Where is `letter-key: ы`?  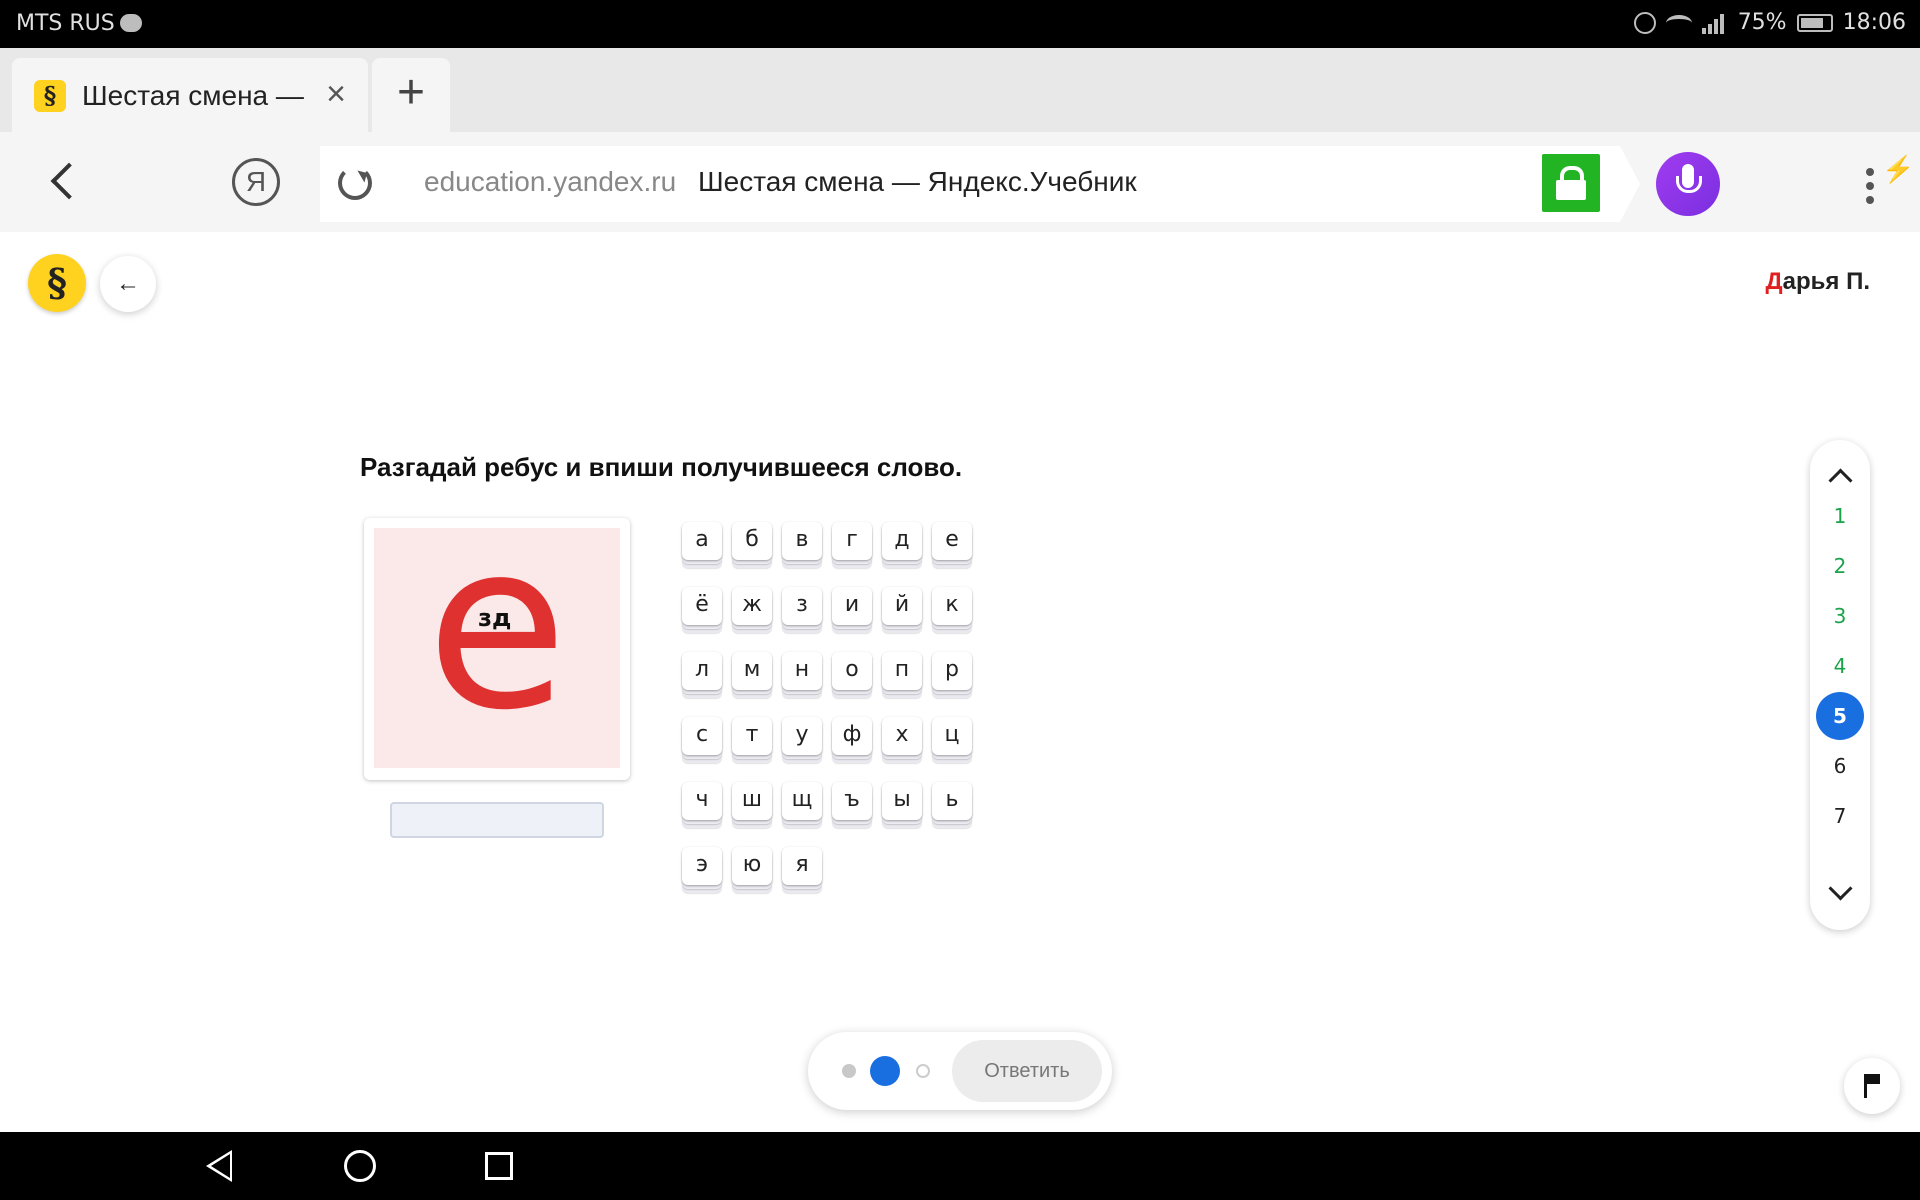
letter-key: ы is located at coordinates (902, 801).